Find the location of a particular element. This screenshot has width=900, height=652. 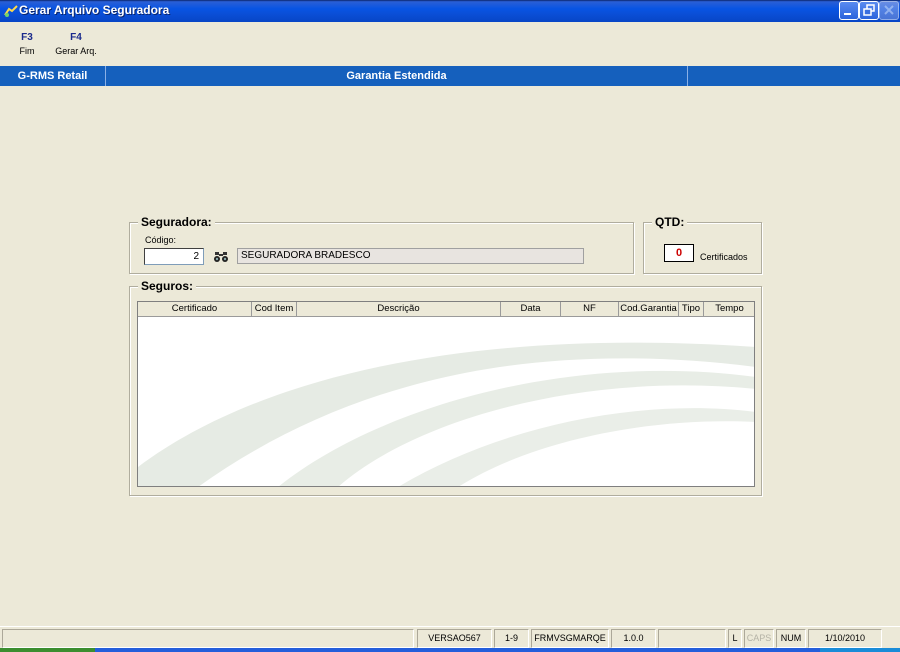

status-range: 1-9 is located at coordinates (511, 638).